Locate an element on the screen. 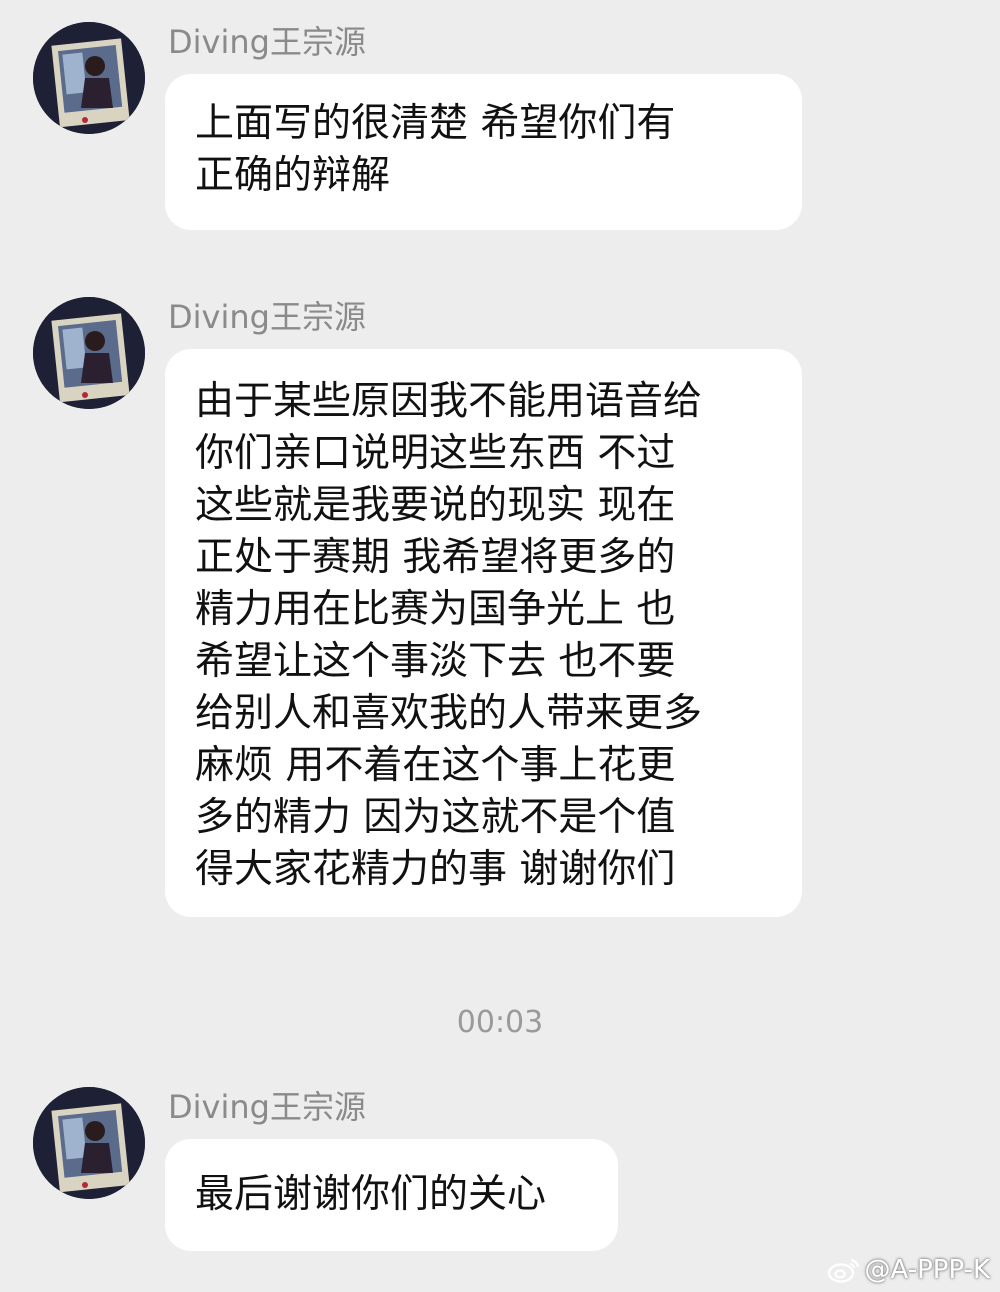 This screenshot has height=1292, width=1000. chat-timestamp: 00:03 is located at coordinates (500, 1022).